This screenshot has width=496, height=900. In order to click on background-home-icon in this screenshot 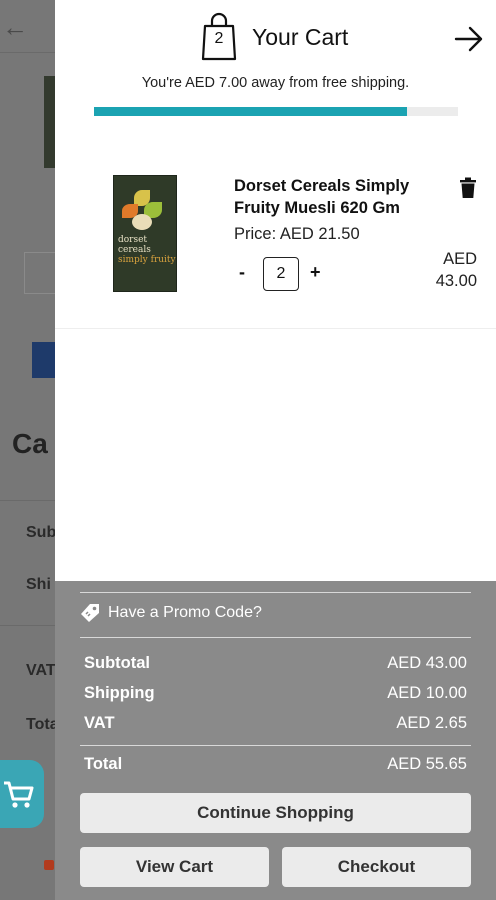, I will do `click(49, 865)`.